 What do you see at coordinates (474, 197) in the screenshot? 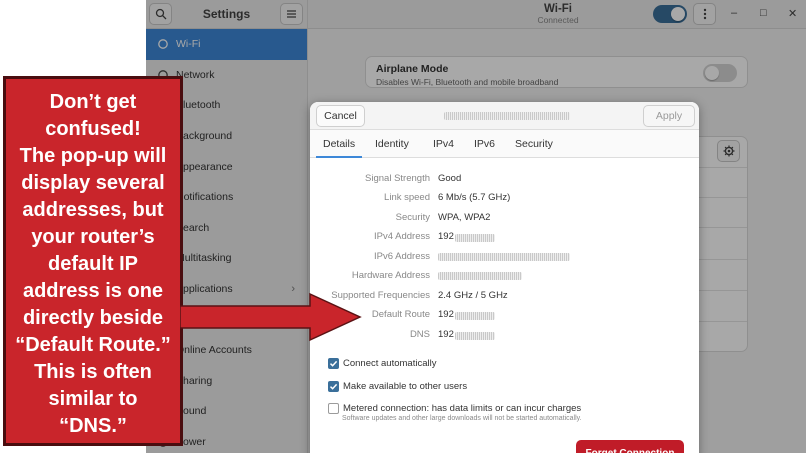
I see `link-speed-value: 6 Mb/s (5.7 GHz)` at bounding box center [474, 197].